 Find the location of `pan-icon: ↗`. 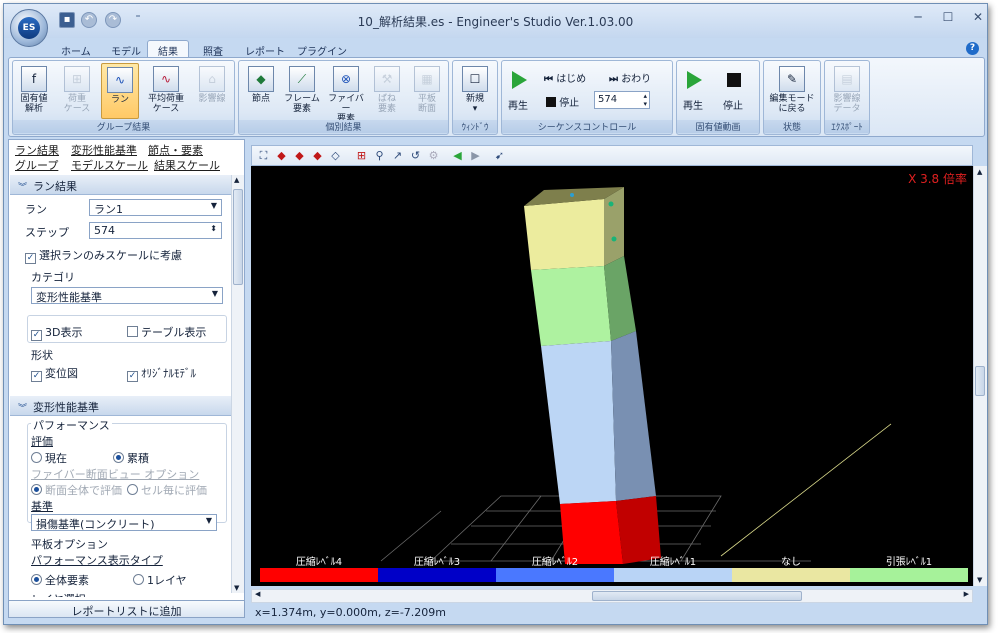

pan-icon: ↗ is located at coordinates (397, 155).